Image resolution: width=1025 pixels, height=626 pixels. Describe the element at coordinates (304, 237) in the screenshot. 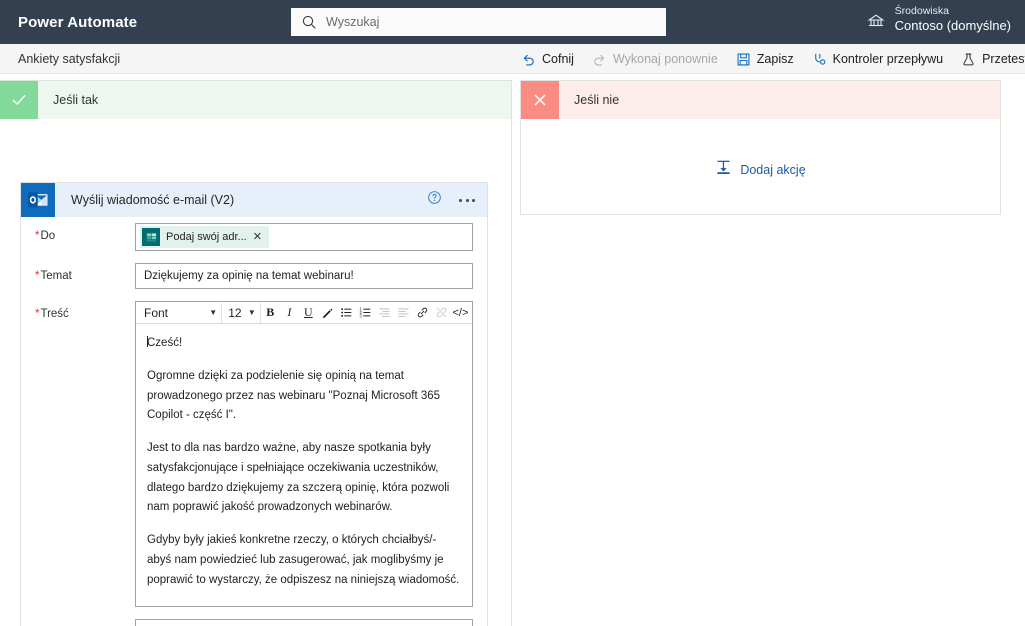

I see `to-input: Podaj swój adr... ✕` at that location.